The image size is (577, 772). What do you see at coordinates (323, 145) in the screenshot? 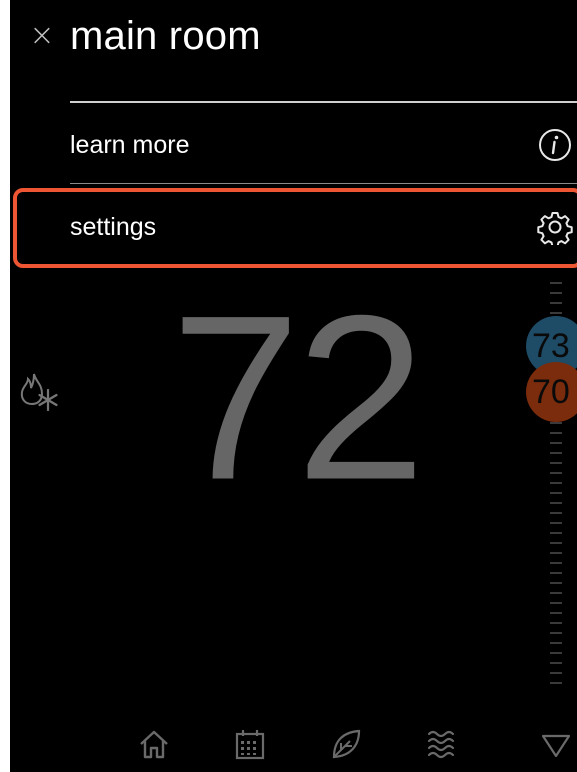
I see `menu-item-learn-more: learn more` at bounding box center [323, 145].